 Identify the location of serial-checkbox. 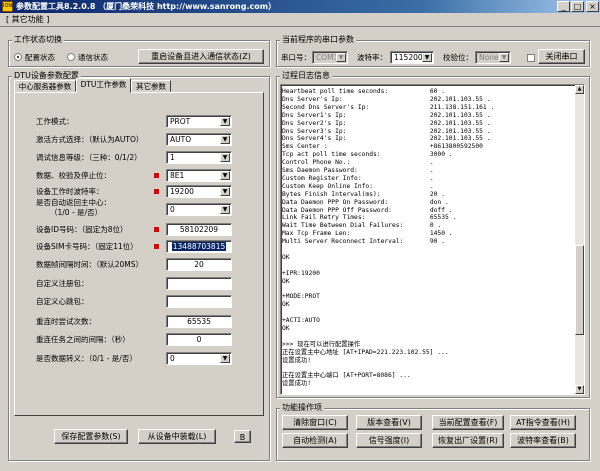
(531, 58).